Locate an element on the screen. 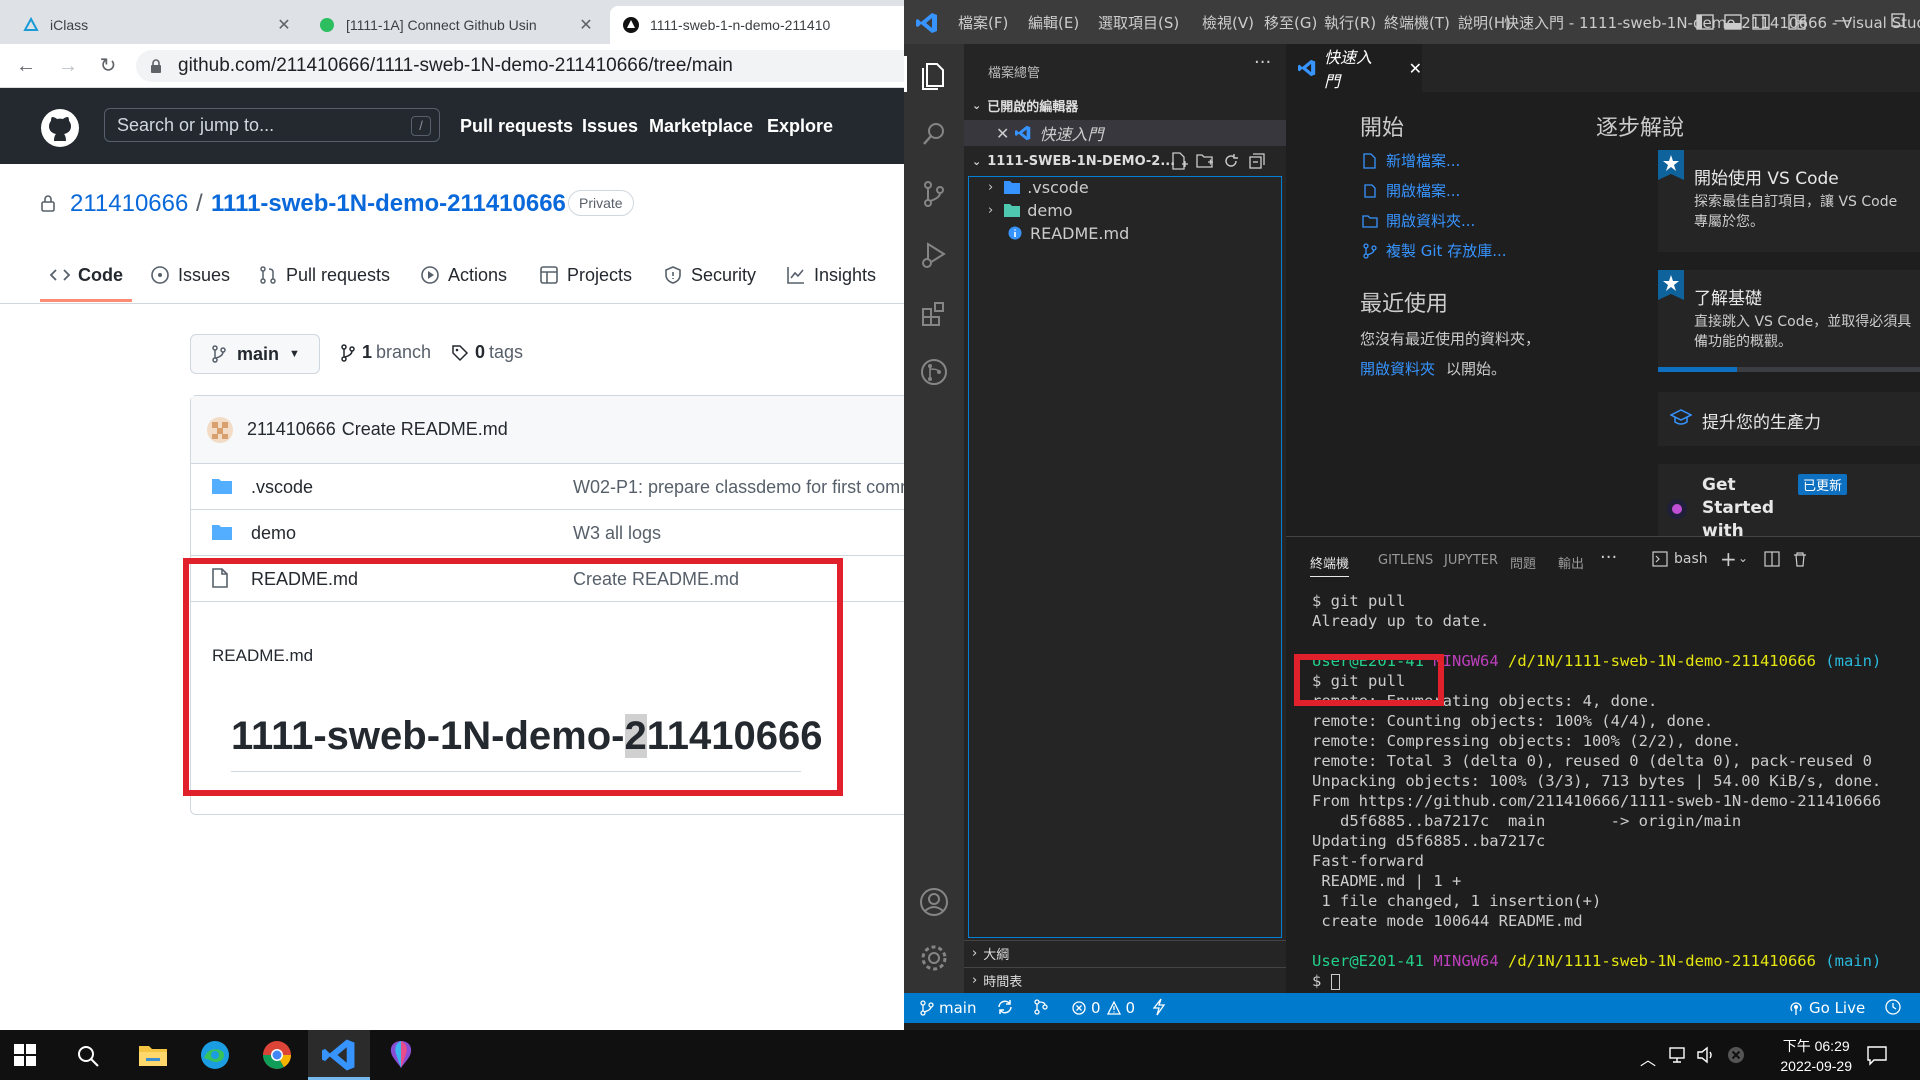 This screenshot has width=1920, height=1080. problems-status: 0 0 is located at coordinates (1103, 1008).